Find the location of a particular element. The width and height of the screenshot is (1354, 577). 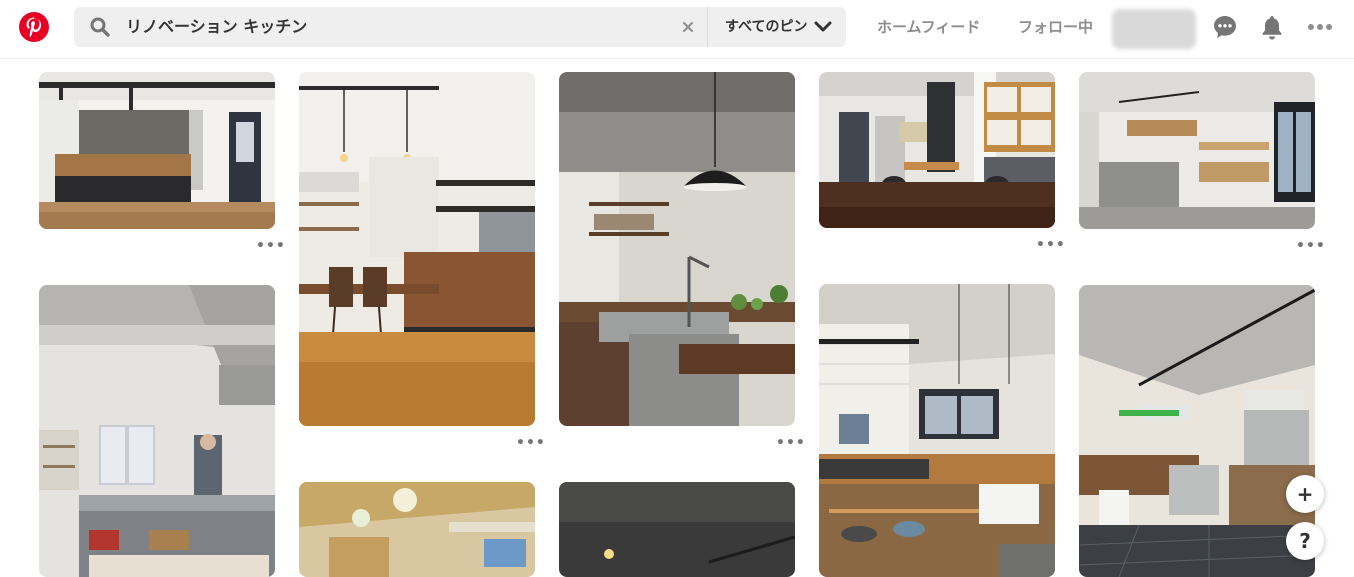

pin-filter-dropdown: すべてのピン is located at coordinates (777, 27).